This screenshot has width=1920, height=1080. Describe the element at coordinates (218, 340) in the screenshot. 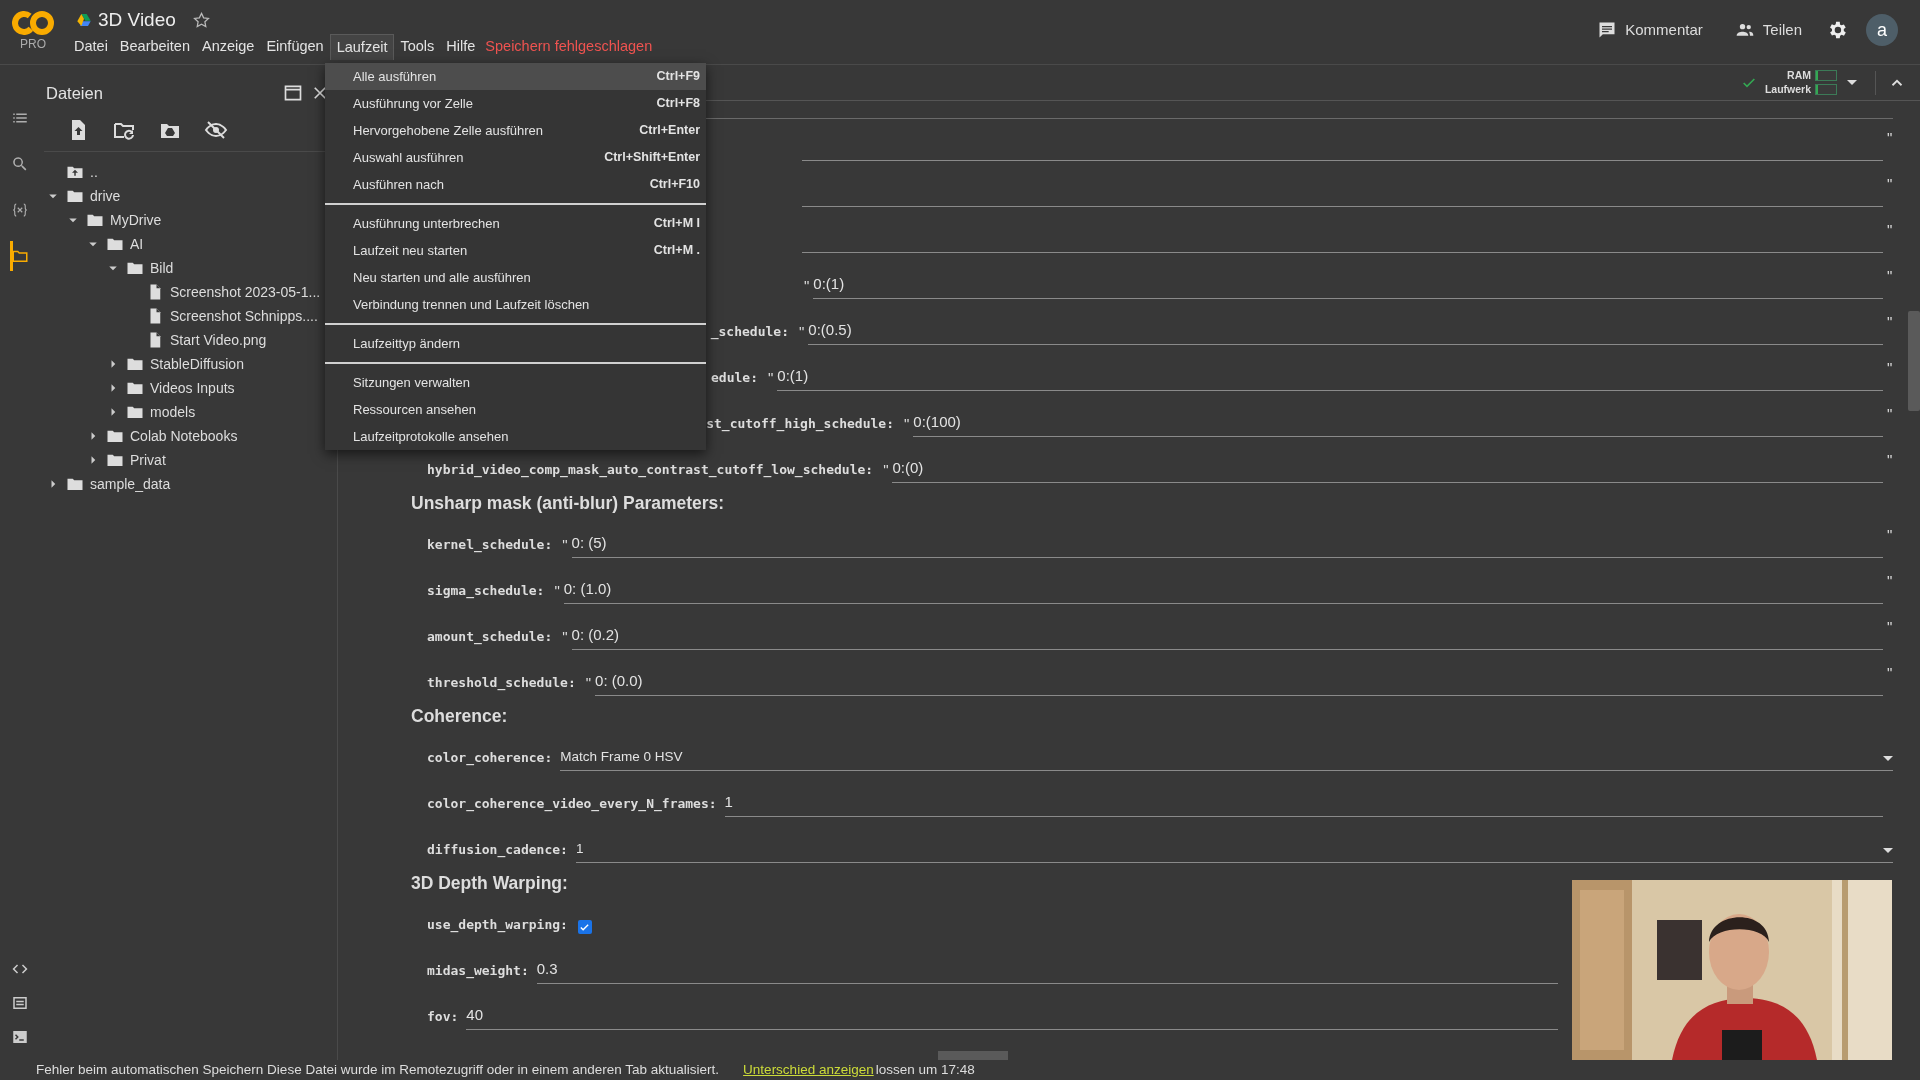

I see `file-name: Start Video.png` at that location.